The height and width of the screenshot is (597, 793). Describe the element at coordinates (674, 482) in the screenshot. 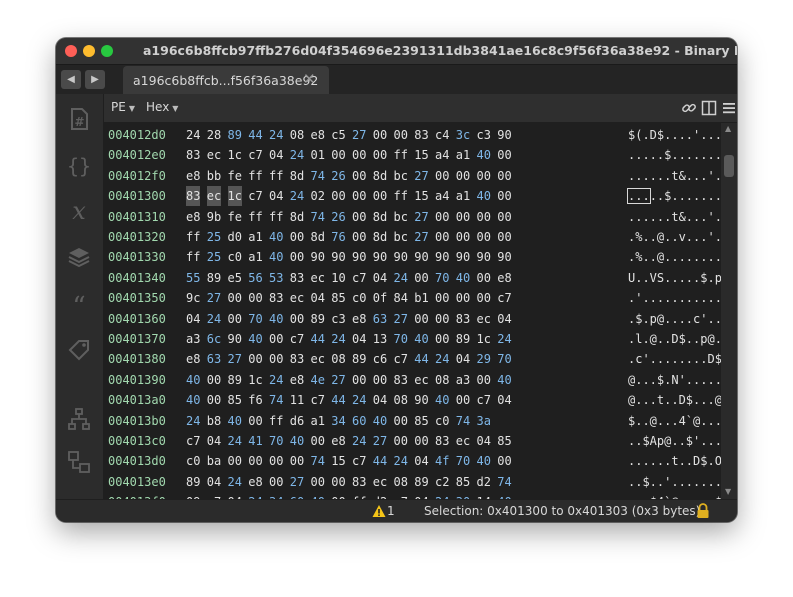

I see `ascii-text: ..$..'.........t` at that location.